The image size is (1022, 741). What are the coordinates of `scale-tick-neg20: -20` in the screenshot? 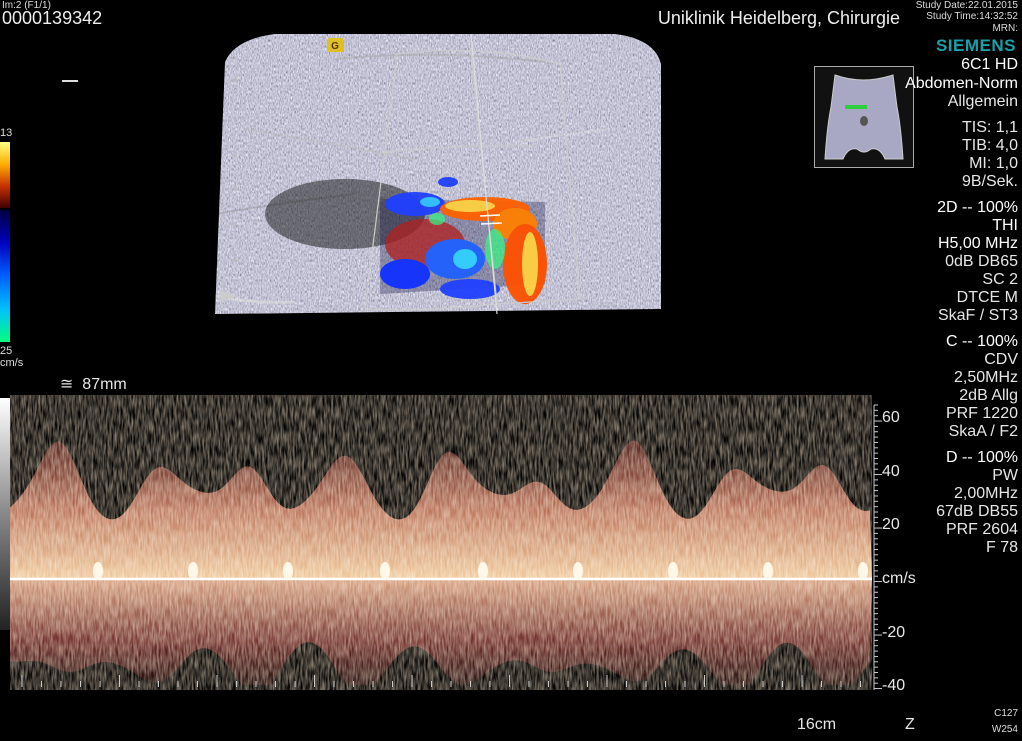 It's located at (894, 632).